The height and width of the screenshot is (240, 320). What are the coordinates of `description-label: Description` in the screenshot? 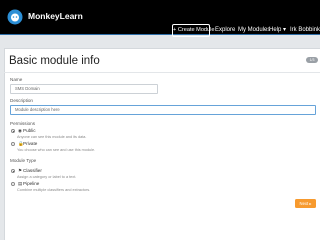 It's located at (21, 100).